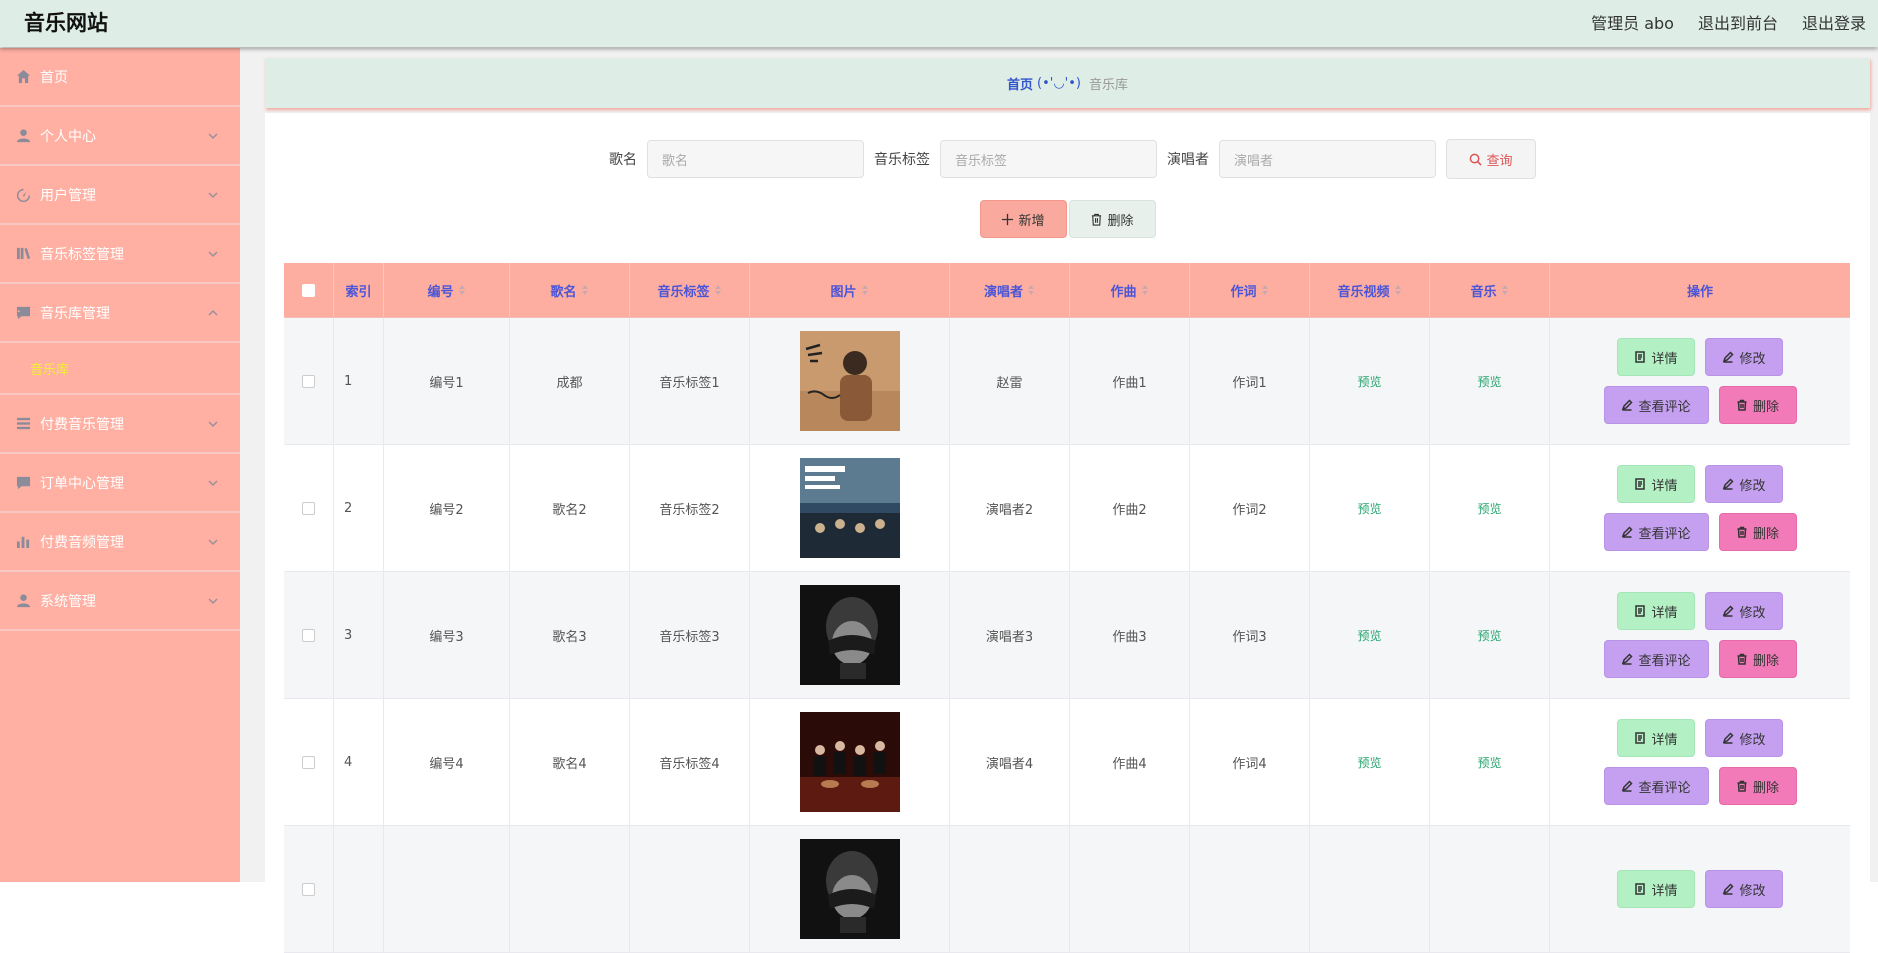 Image resolution: width=1878 pixels, height=953 pixels. What do you see at coordinates (1491, 159) in the screenshot?
I see `query-button: 查询` at bounding box center [1491, 159].